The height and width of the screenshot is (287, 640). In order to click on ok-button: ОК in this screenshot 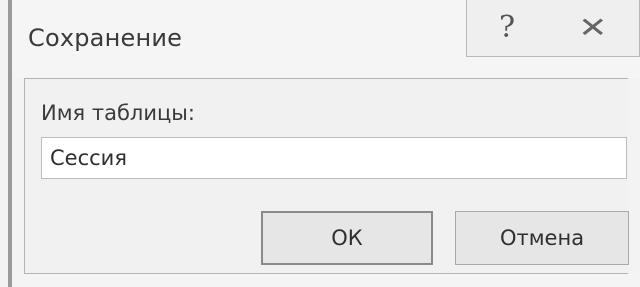, I will do `click(347, 238)`.